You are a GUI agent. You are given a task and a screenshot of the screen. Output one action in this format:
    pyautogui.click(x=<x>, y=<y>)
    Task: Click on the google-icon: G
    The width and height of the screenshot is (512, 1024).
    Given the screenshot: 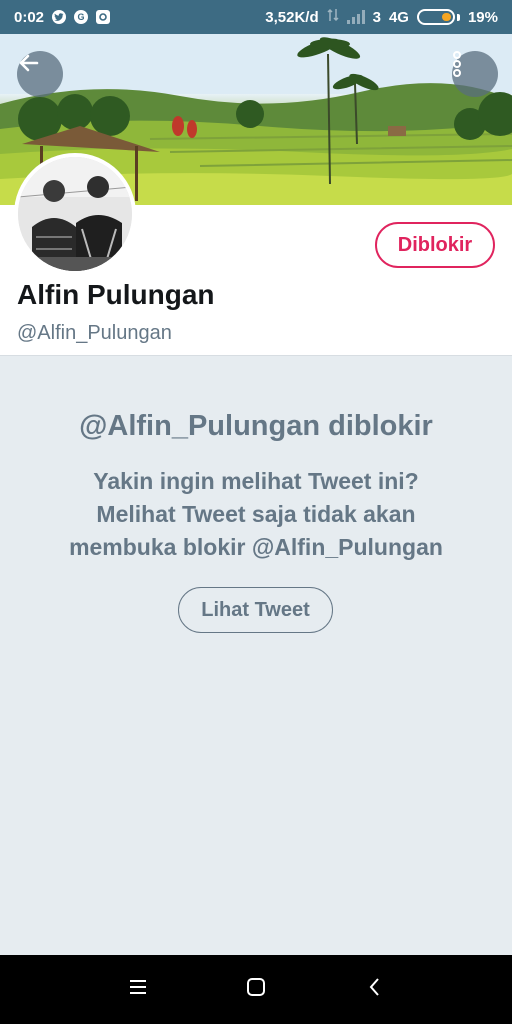 What is the action you would take?
    pyautogui.click(x=81, y=17)
    